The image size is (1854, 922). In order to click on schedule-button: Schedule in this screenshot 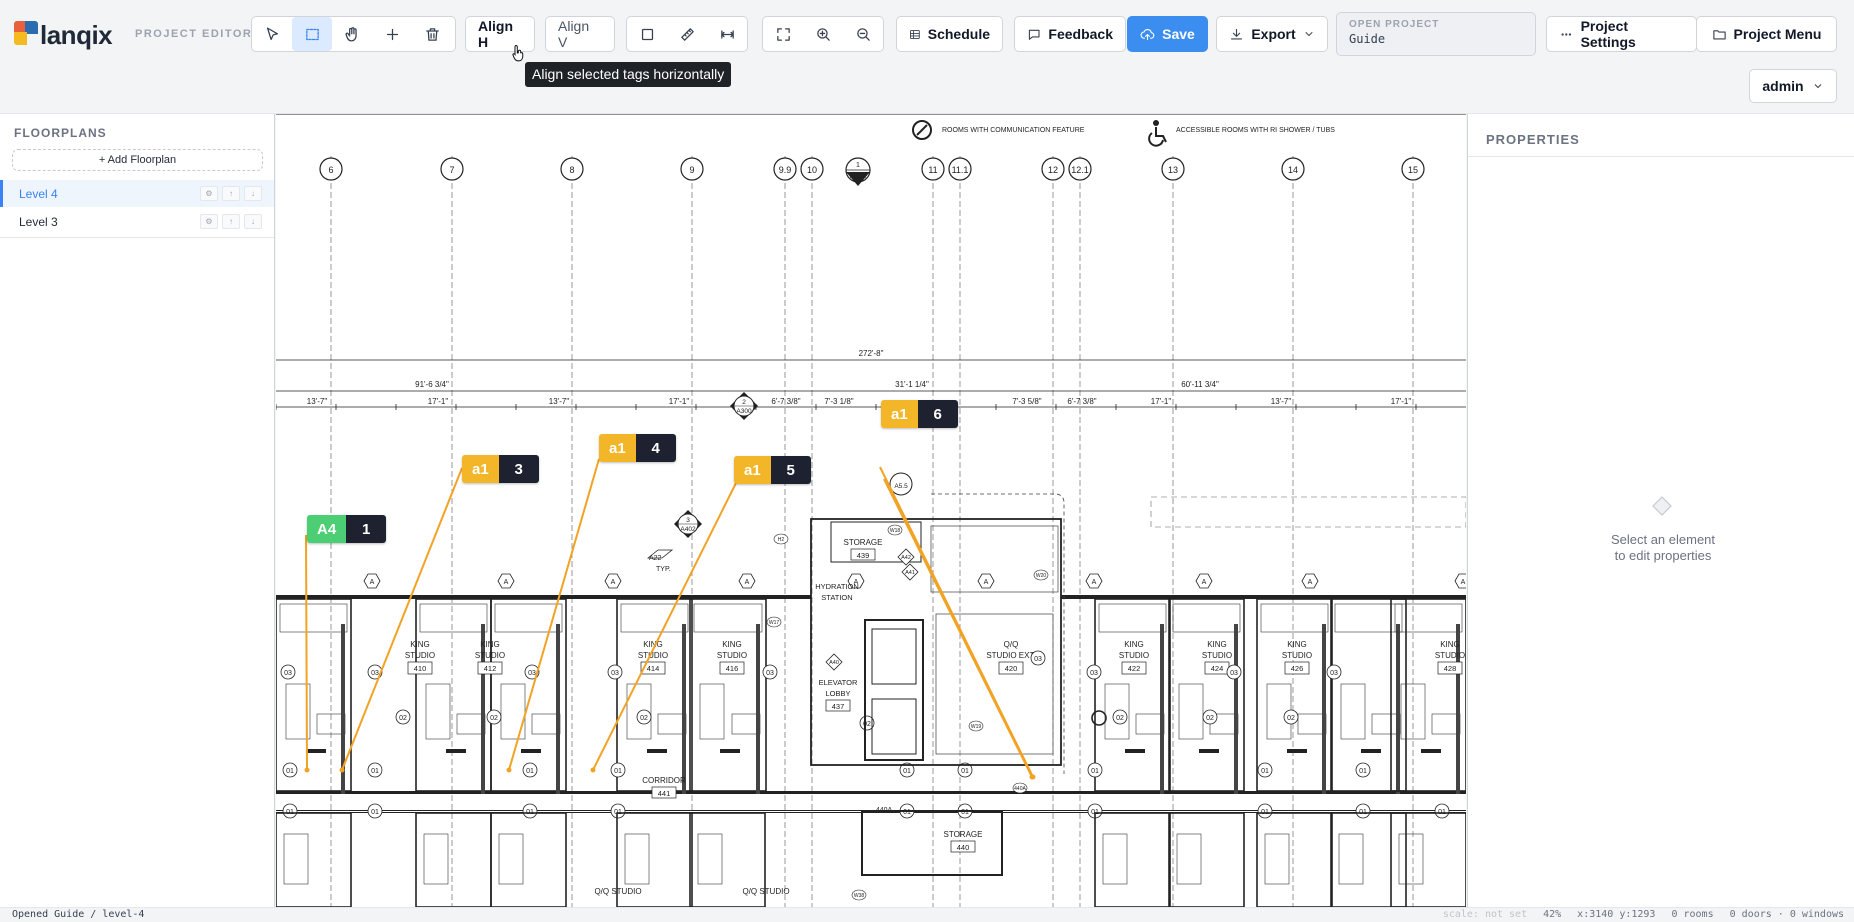, I will do `click(949, 34)`.